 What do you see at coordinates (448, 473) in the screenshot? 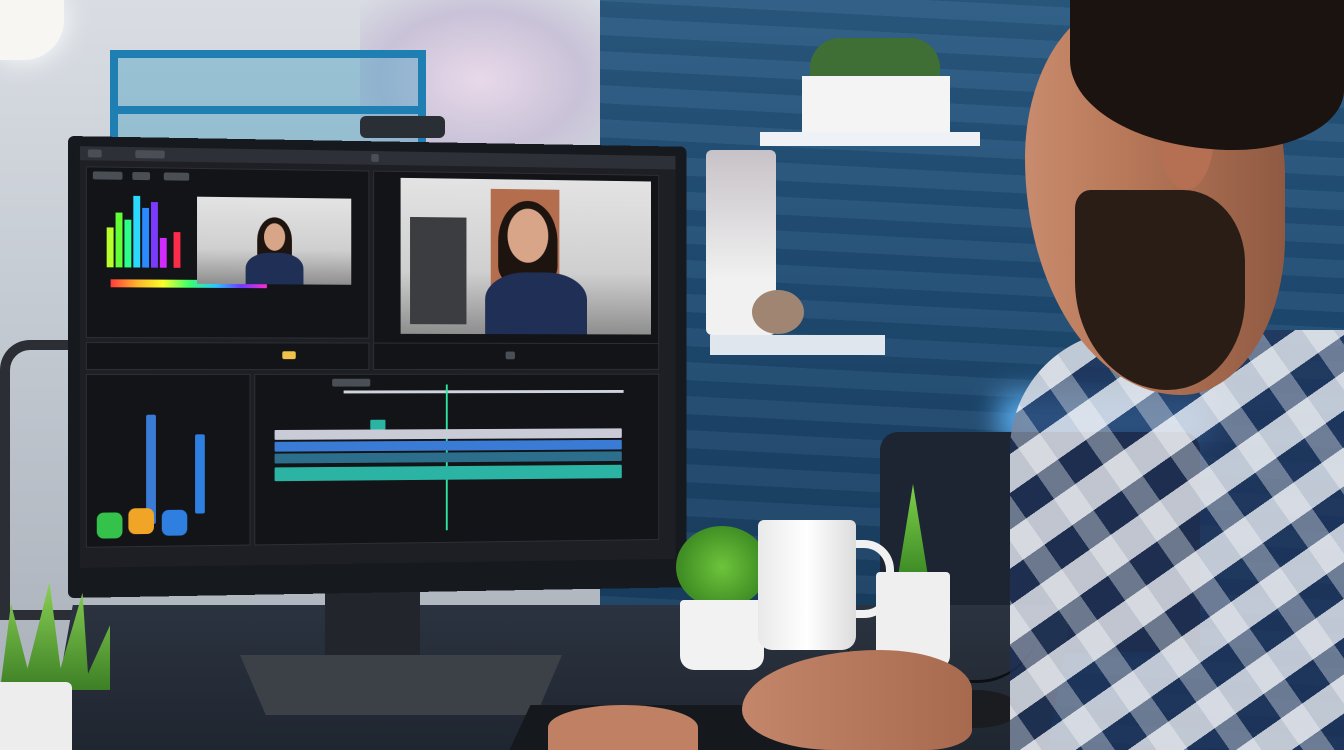
I see `audio-track-2-clips` at bounding box center [448, 473].